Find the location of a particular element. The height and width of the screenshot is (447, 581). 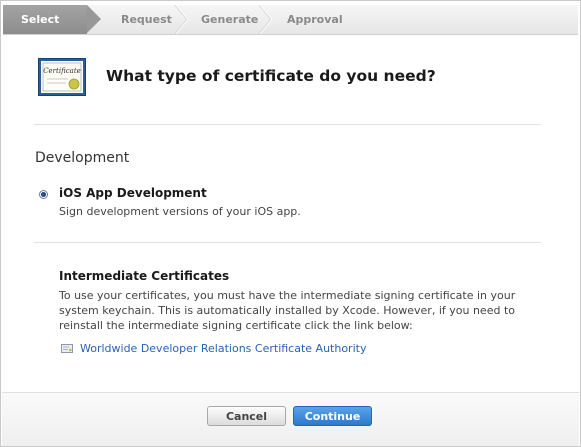

radio-ios-app-development is located at coordinates (43, 194).